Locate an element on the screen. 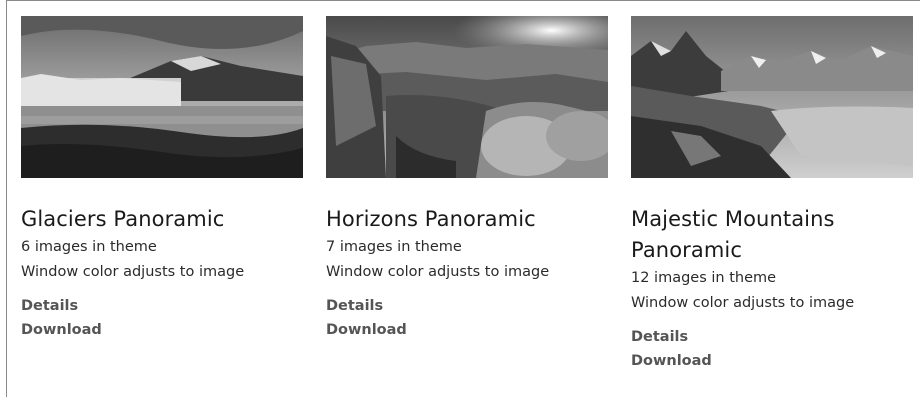  theme-title: Horizons Panoramic is located at coordinates (431, 219).